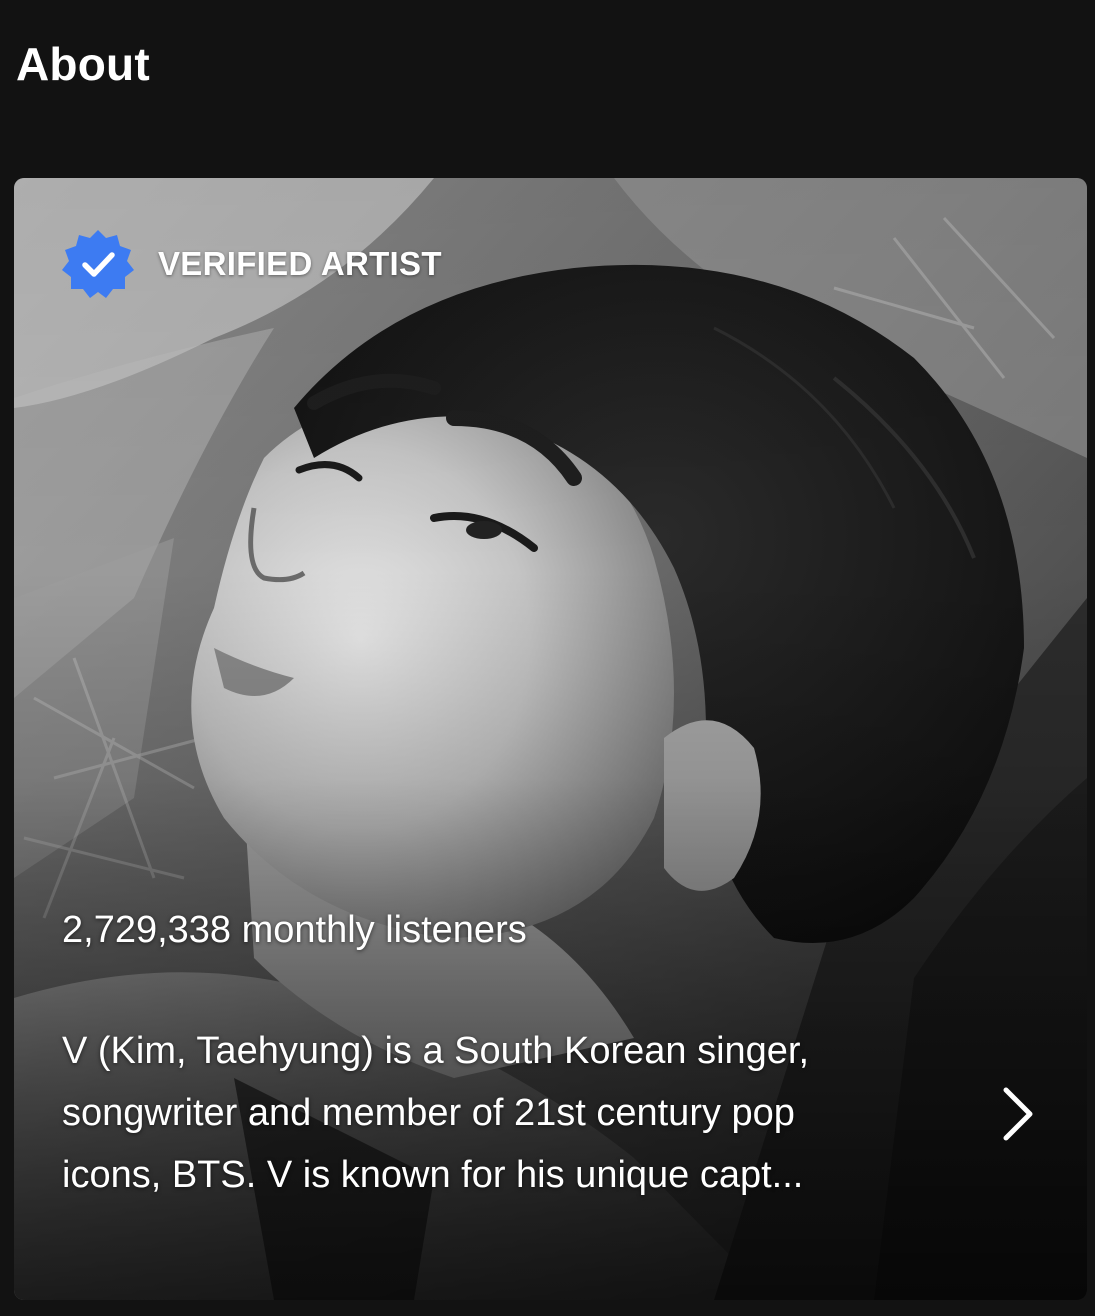  I want to click on verified-artist-row: VERIFIED ARTIST, so click(252, 264).